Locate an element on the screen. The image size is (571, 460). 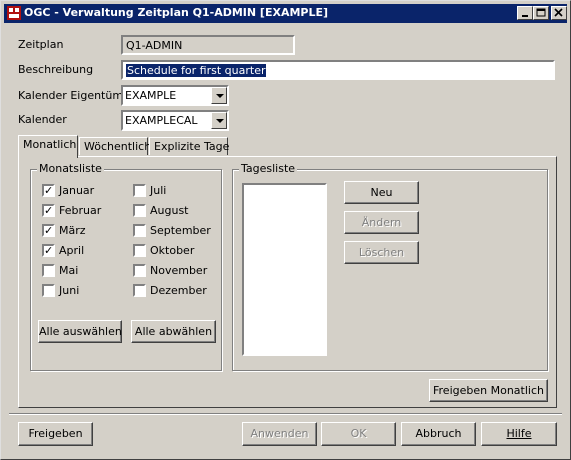
checkbox-label-juni: Juni is located at coordinates (69, 290).